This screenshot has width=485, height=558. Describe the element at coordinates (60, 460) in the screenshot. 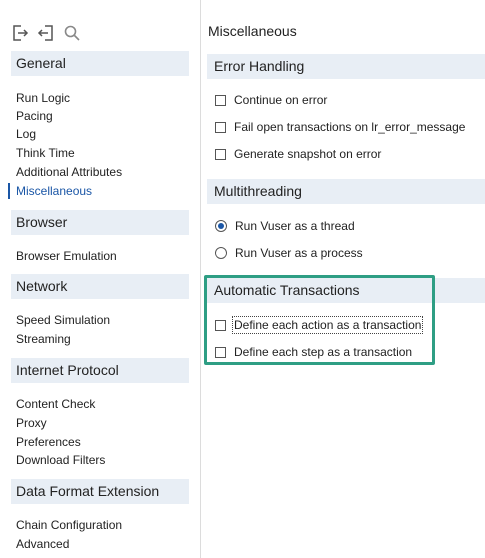

I see `sidebar-item-download-filters: Download Filters` at that location.